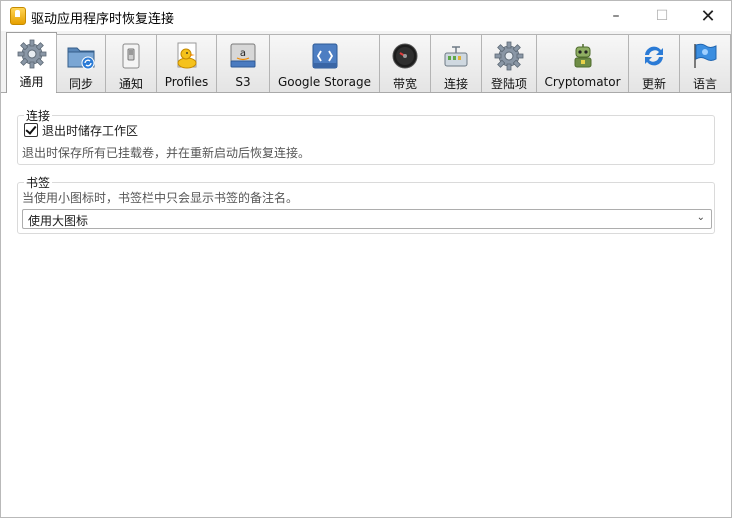 This screenshot has height=518, width=732. I want to click on tab-profiles: Profiles, so click(186, 63).